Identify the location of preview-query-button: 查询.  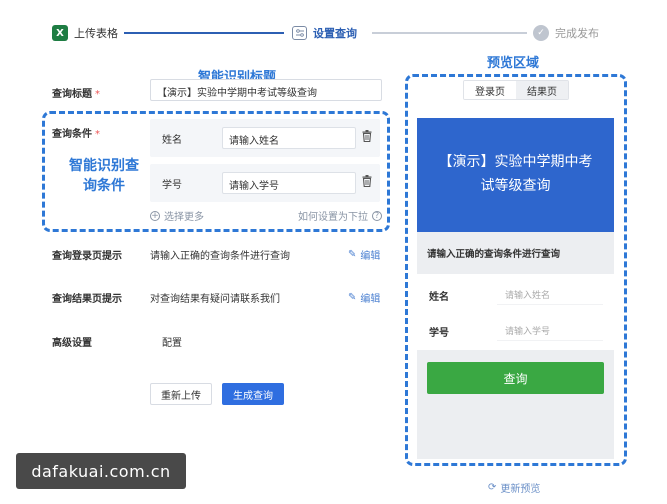
(515, 378).